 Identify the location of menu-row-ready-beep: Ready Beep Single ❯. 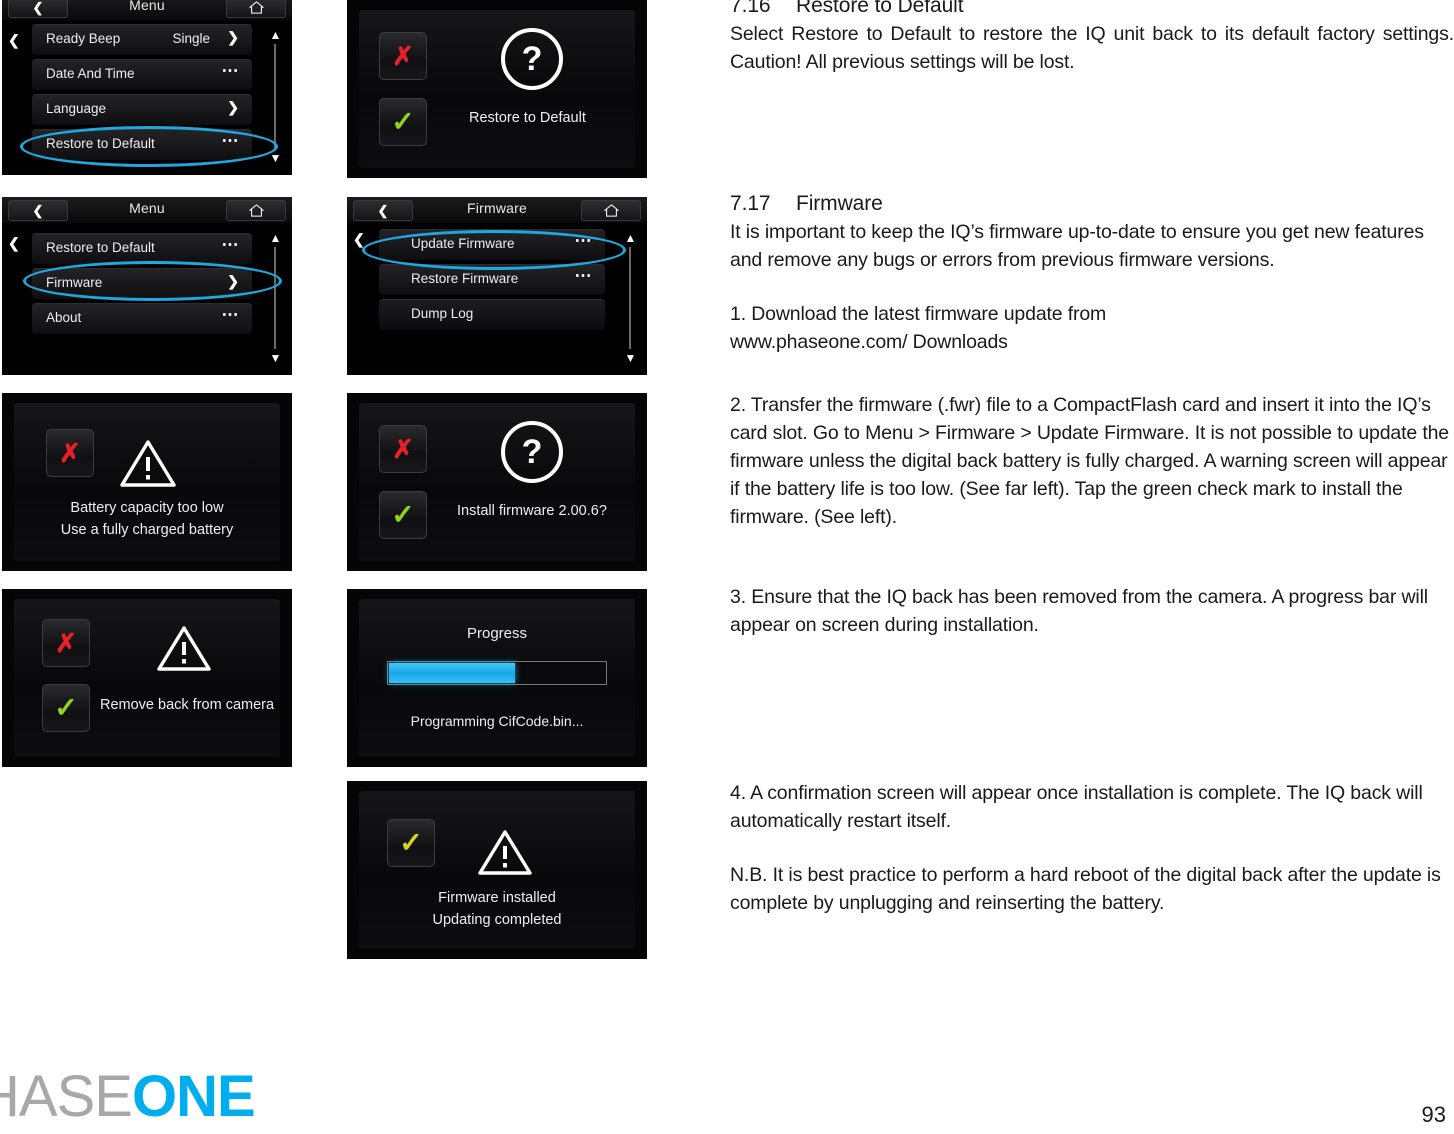
(142, 39).